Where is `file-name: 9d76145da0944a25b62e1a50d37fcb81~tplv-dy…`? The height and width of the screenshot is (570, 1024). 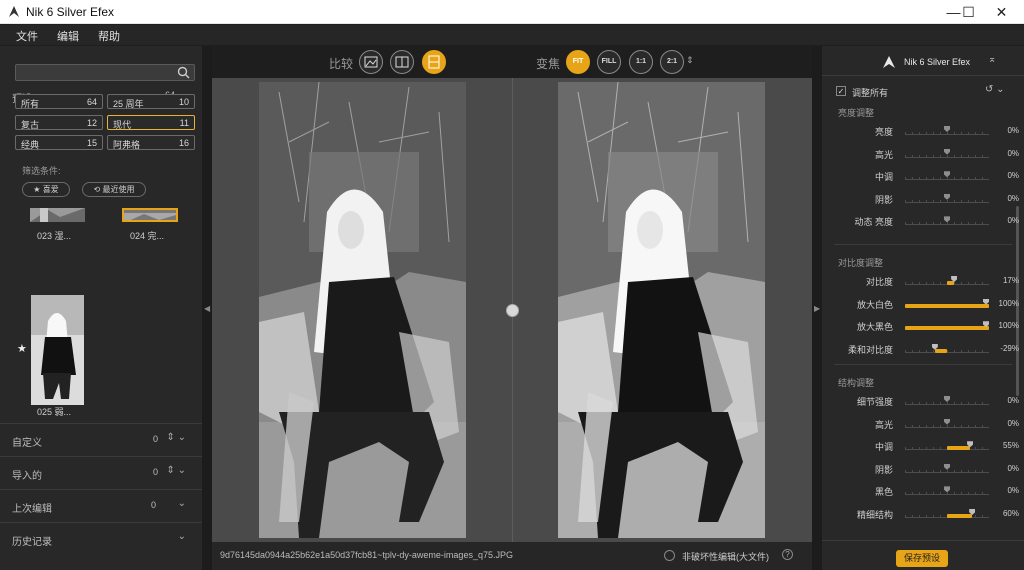 file-name: 9d76145da0944a25b62e1a50d37fcb81~tplv-dy… is located at coordinates (366, 555).